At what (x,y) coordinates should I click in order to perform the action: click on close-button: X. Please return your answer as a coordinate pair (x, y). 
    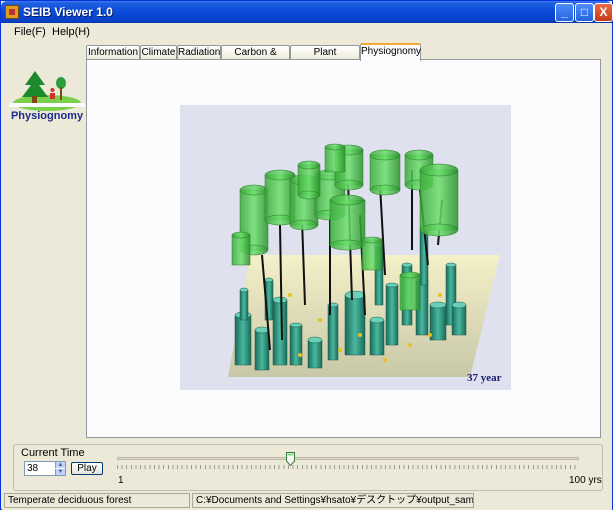
    Looking at the image, I should click on (603, 12).